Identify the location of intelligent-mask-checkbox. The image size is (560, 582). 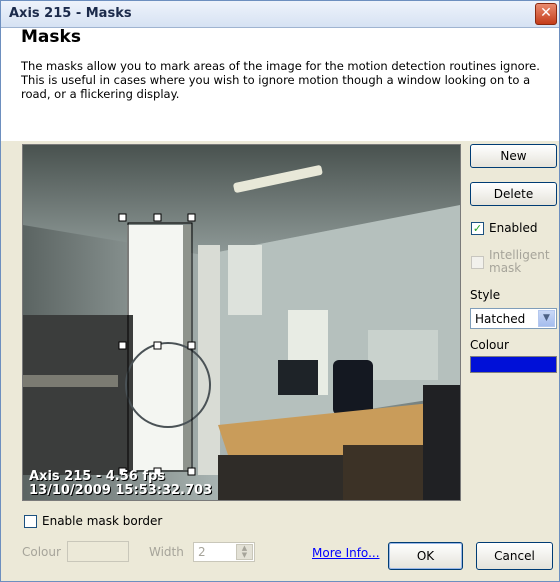
(477, 262).